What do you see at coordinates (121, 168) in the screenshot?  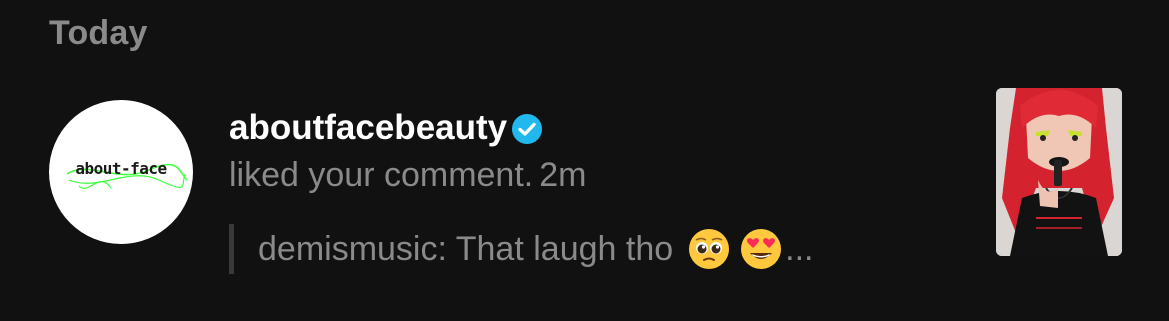 I see `avatar-logo-text: about-face` at bounding box center [121, 168].